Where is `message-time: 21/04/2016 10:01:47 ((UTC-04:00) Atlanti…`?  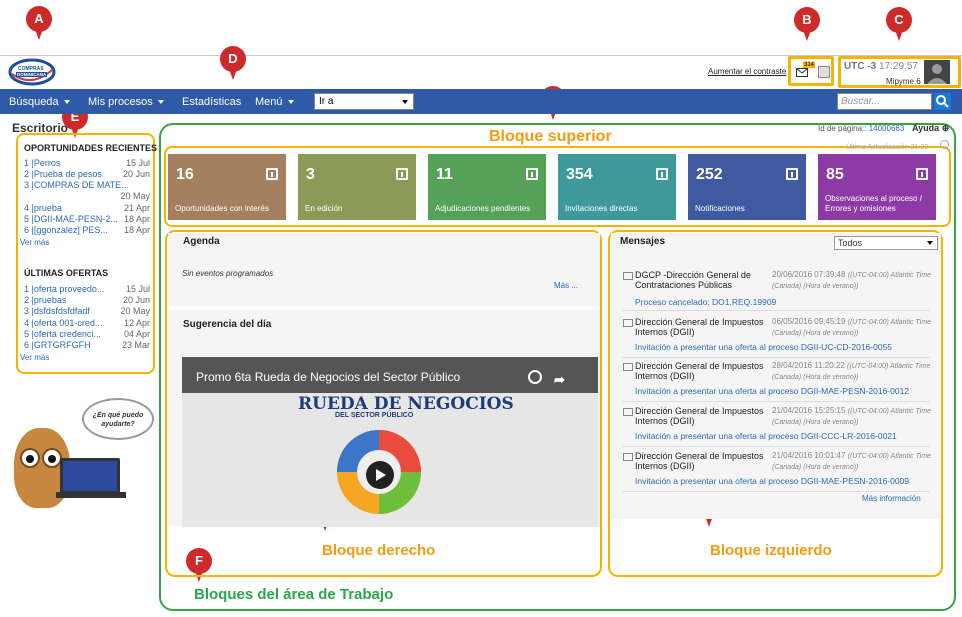
message-time: 21/04/2016 10:01:47 ((UTC-04:00) Atlanti… is located at coordinates (852, 462).